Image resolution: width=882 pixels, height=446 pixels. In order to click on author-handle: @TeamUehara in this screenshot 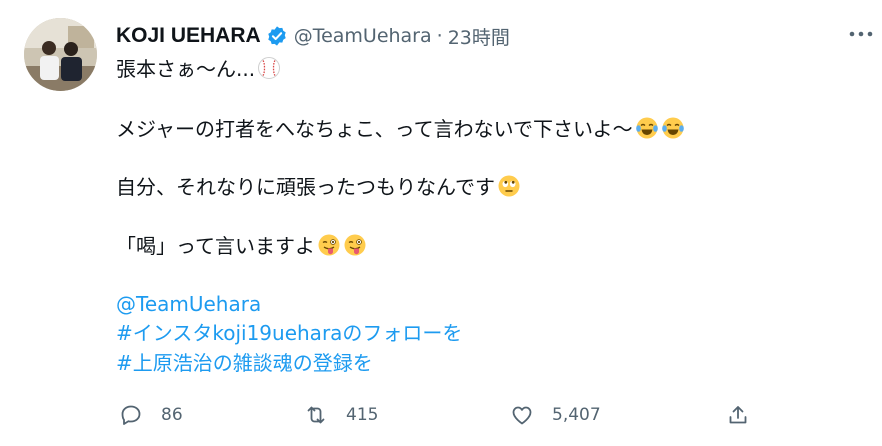, I will do `click(363, 36)`.